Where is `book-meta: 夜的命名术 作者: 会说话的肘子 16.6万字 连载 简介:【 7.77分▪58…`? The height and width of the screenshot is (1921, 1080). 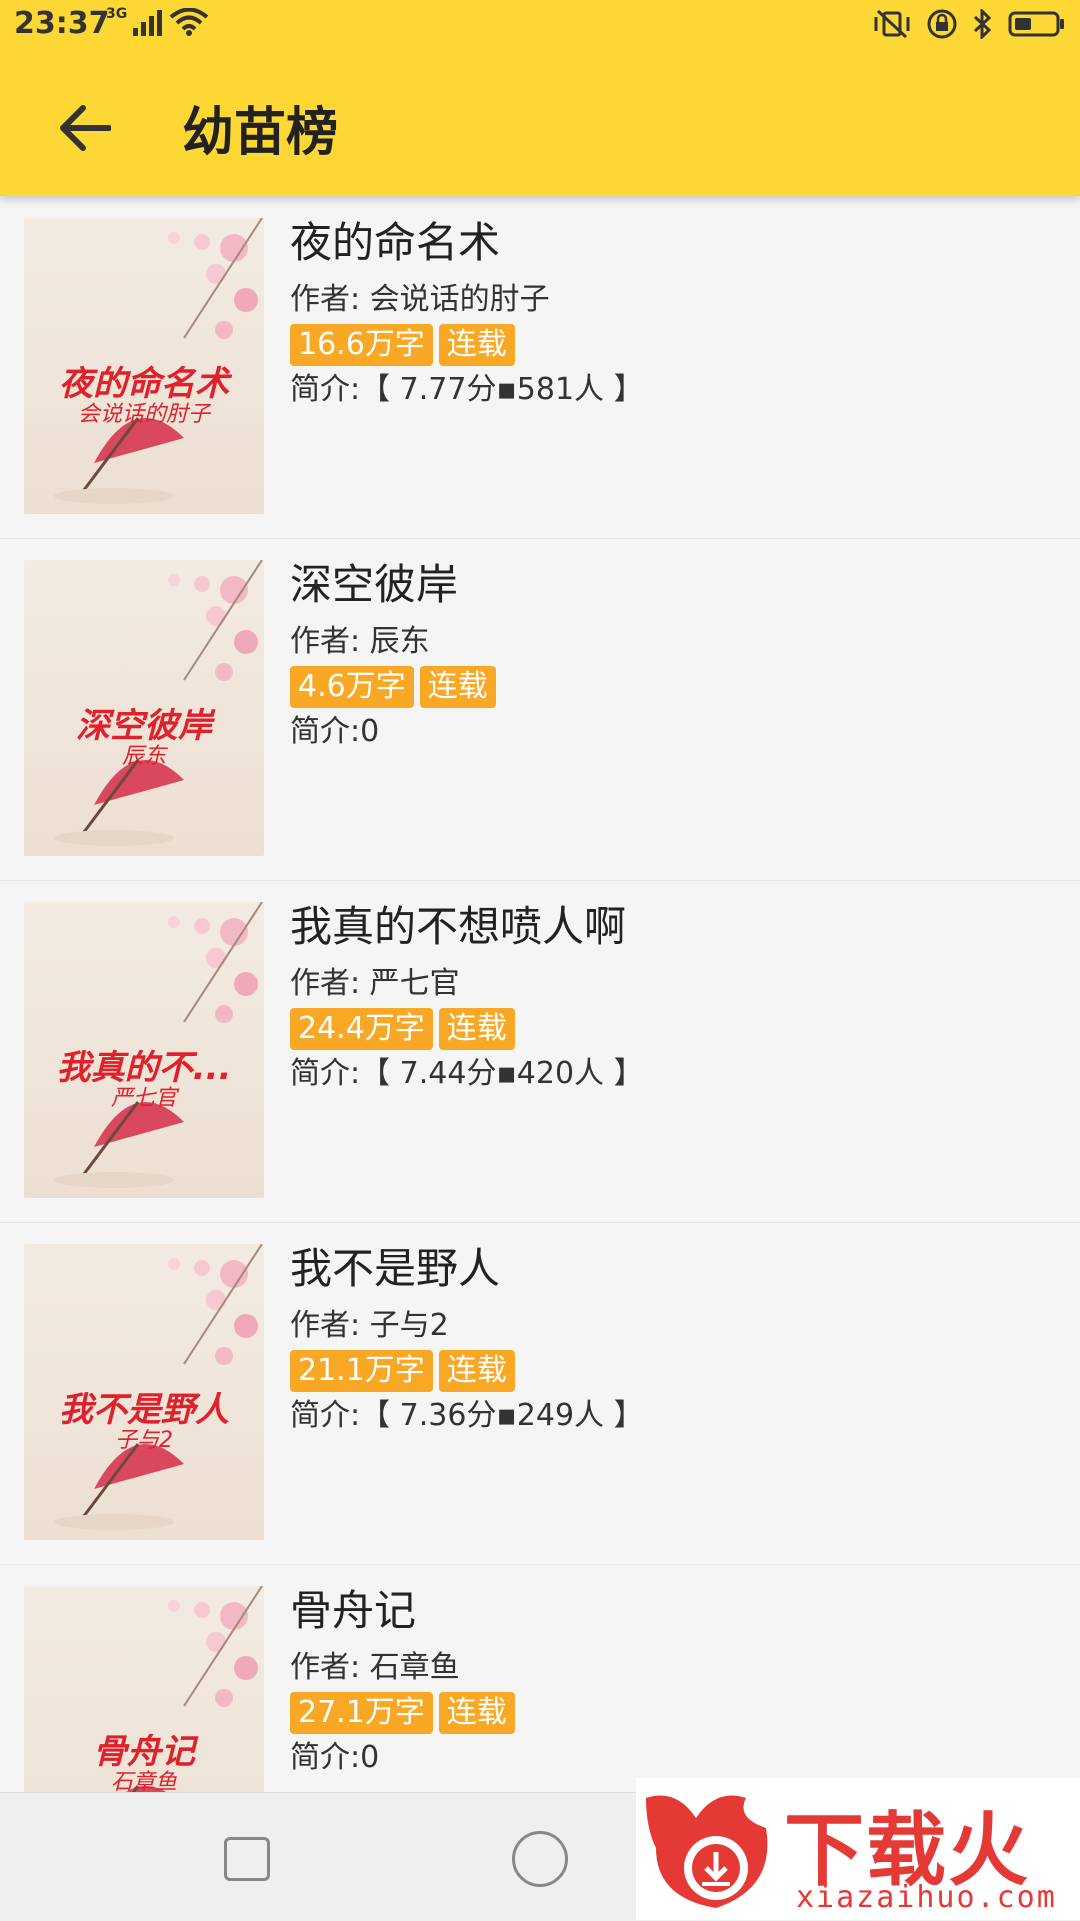 book-meta: 夜的命名术 作者: 会说话的肘子 16.6万字 连载 简介:【 7.77分▪58… is located at coordinates (670, 312).